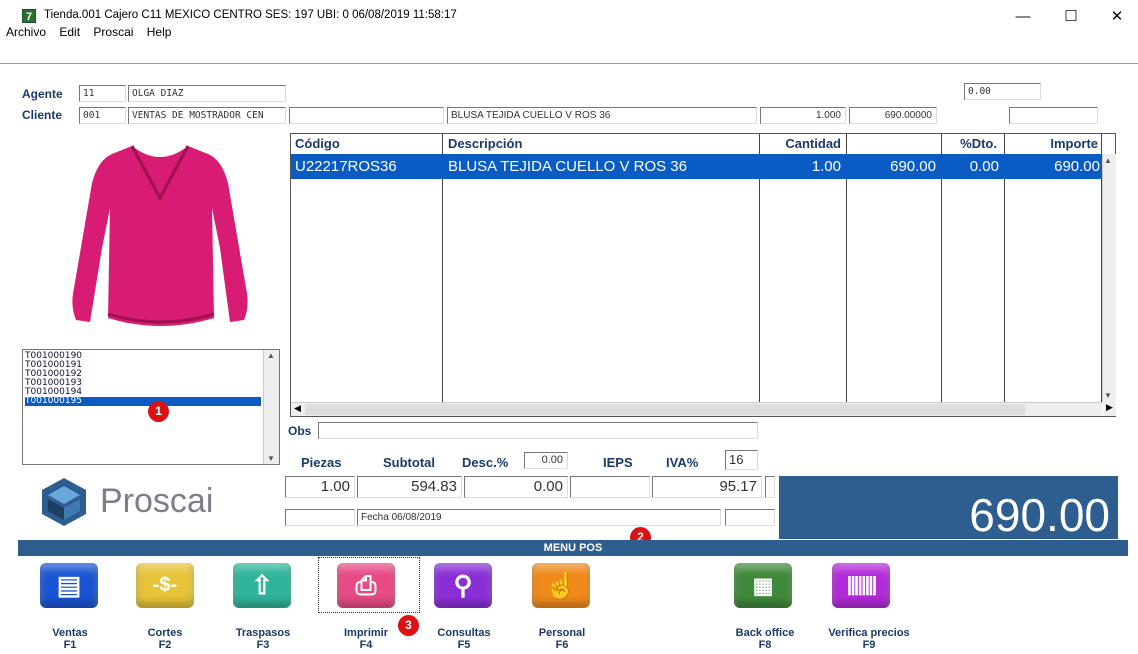  I want to click on ieps-field, so click(610, 487).